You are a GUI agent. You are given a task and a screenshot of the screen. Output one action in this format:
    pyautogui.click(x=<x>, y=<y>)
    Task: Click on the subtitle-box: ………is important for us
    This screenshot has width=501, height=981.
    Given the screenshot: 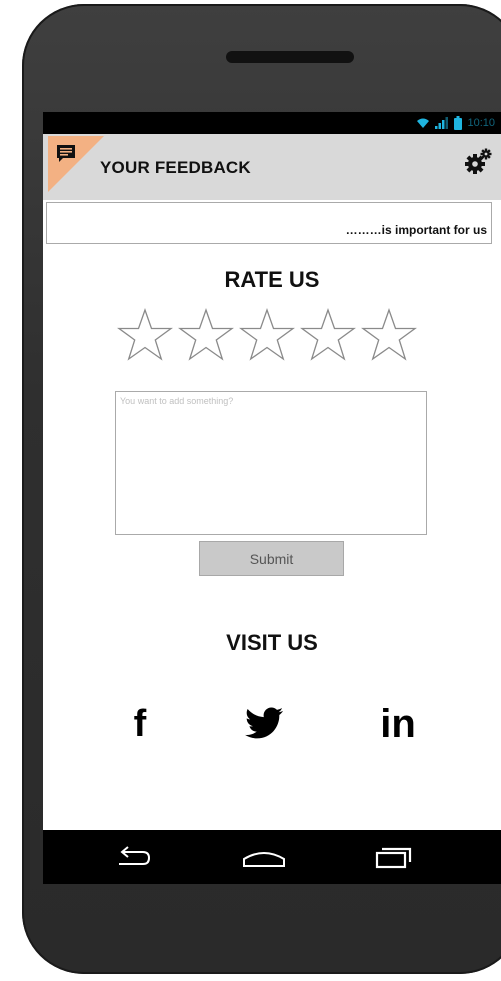 What is the action you would take?
    pyautogui.click(x=269, y=223)
    